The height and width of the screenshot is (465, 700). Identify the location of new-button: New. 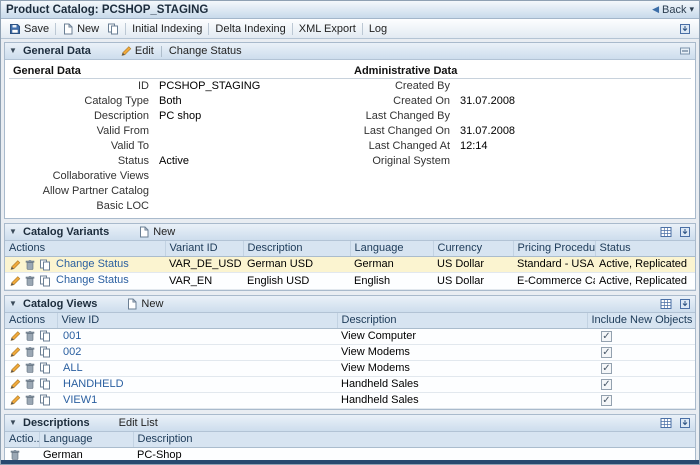
(80, 29).